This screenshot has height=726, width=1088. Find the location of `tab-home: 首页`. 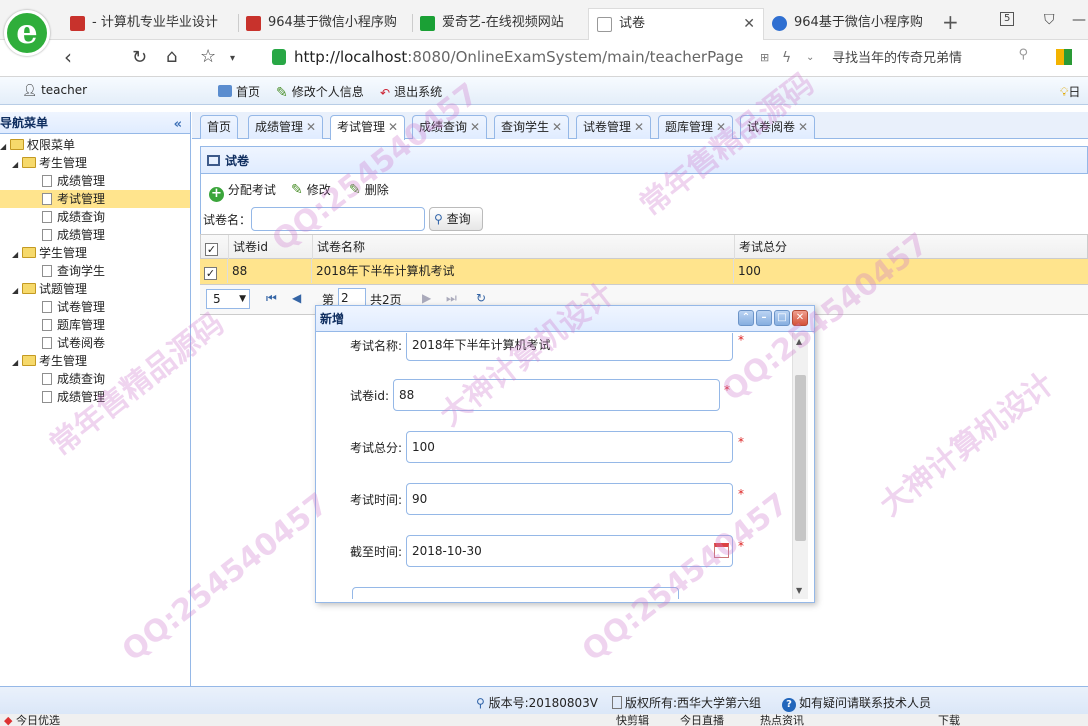

tab-home: 首页 is located at coordinates (219, 127).